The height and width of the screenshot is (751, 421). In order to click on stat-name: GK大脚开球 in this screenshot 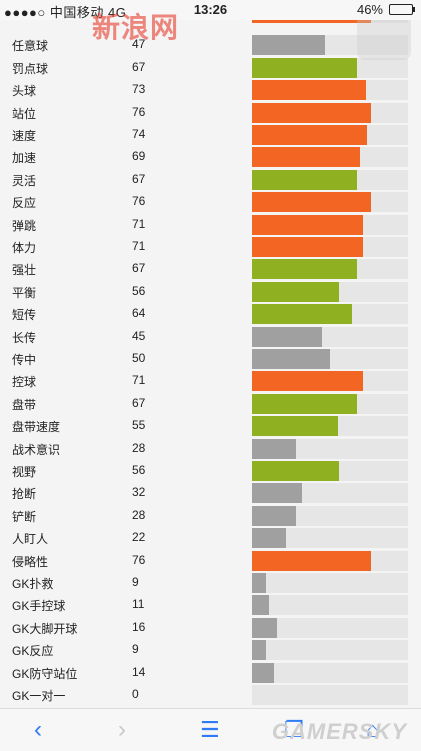, I will do `click(45, 628)`.